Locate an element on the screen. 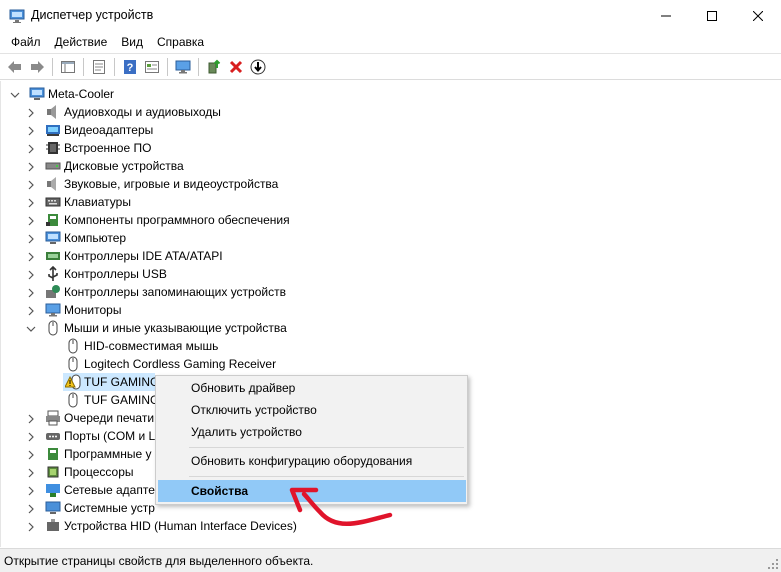  usb-icon is located at coordinates (53, 273).